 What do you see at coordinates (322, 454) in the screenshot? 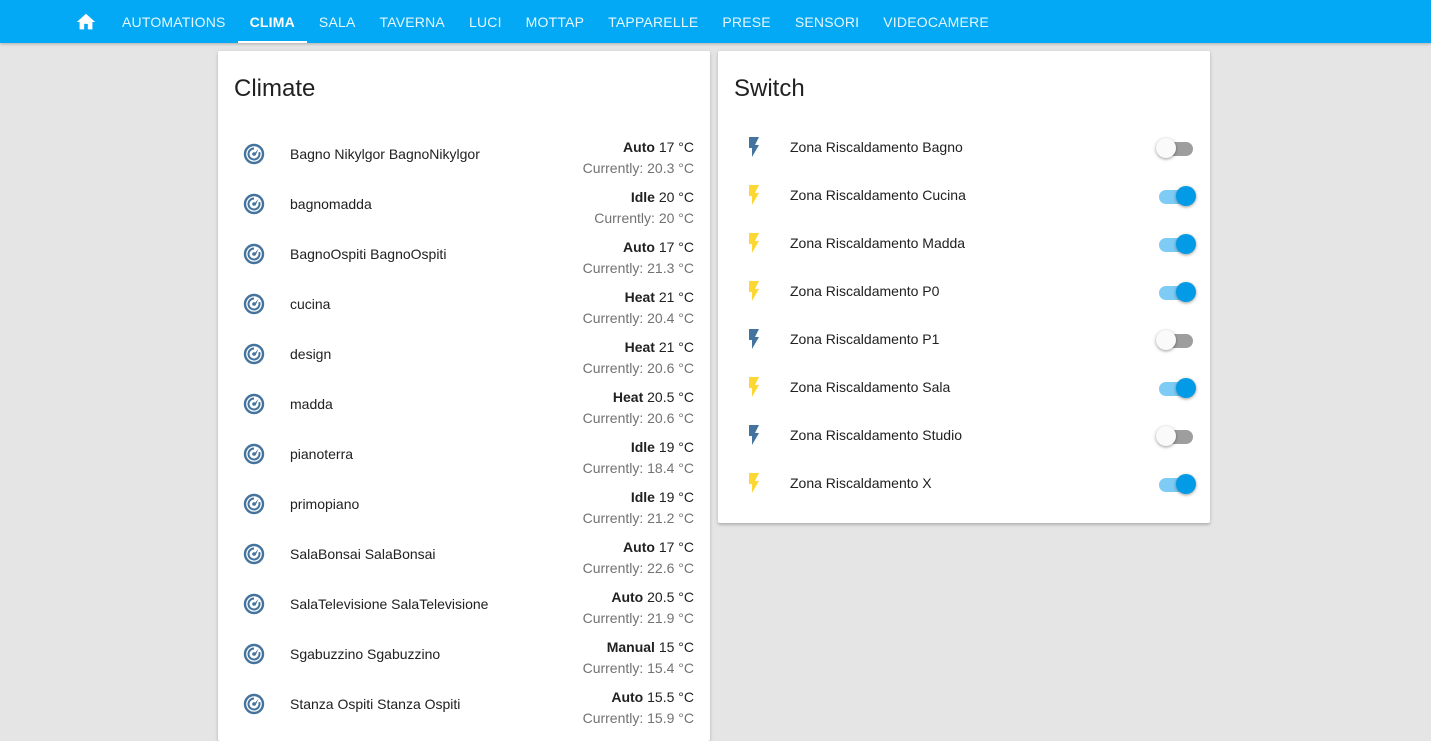
I see `climate-entity-name: pianoterra` at bounding box center [322, 454].